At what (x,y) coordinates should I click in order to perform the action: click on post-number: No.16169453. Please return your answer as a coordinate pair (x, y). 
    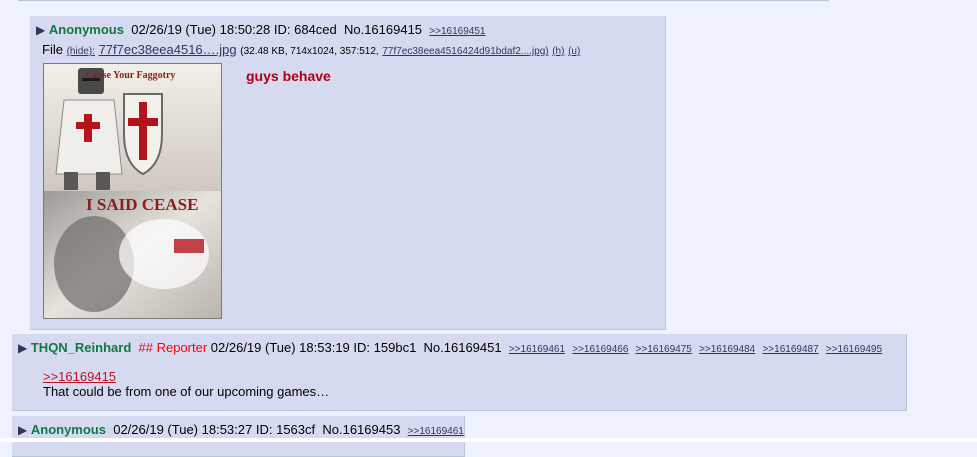
    Looking at the image, I should click on (361, 429).